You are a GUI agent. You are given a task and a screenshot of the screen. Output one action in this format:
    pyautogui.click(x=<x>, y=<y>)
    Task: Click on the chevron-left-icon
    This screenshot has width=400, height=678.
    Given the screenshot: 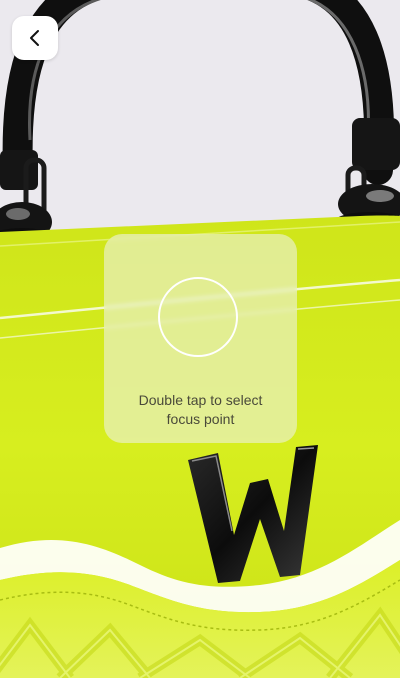 What is the action you would take?
    pyautogui.click(x=34, y=38)
    